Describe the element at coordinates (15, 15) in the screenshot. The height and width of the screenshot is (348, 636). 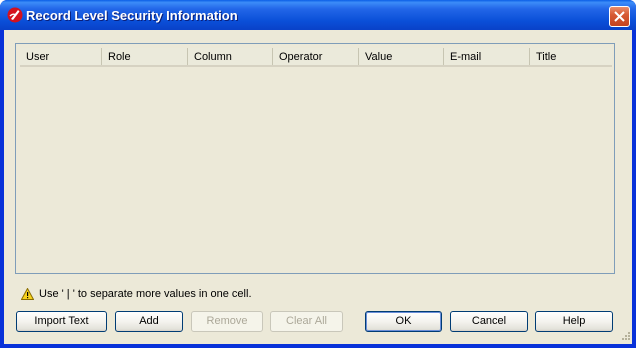
I see `app-logo-icon` at that location.